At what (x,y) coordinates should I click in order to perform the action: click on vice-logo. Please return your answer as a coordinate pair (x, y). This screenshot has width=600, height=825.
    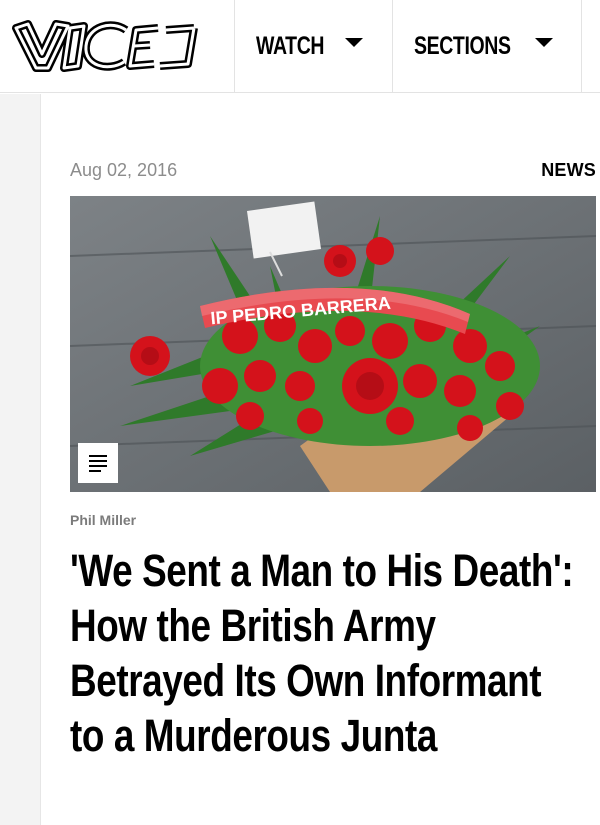
    Looking at the image, I should click on (106, 46).